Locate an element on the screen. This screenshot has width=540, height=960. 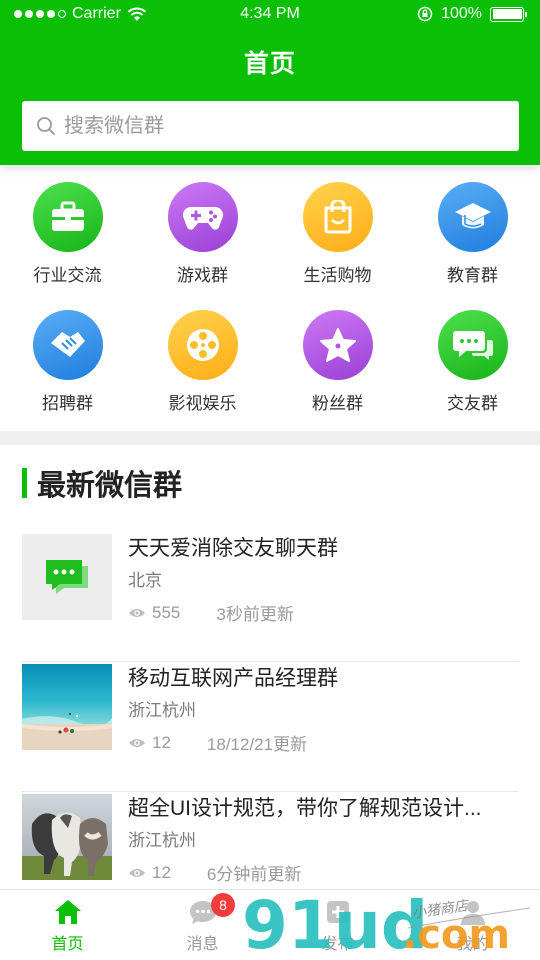
handshake-icon is located at coordinates (67, 345).